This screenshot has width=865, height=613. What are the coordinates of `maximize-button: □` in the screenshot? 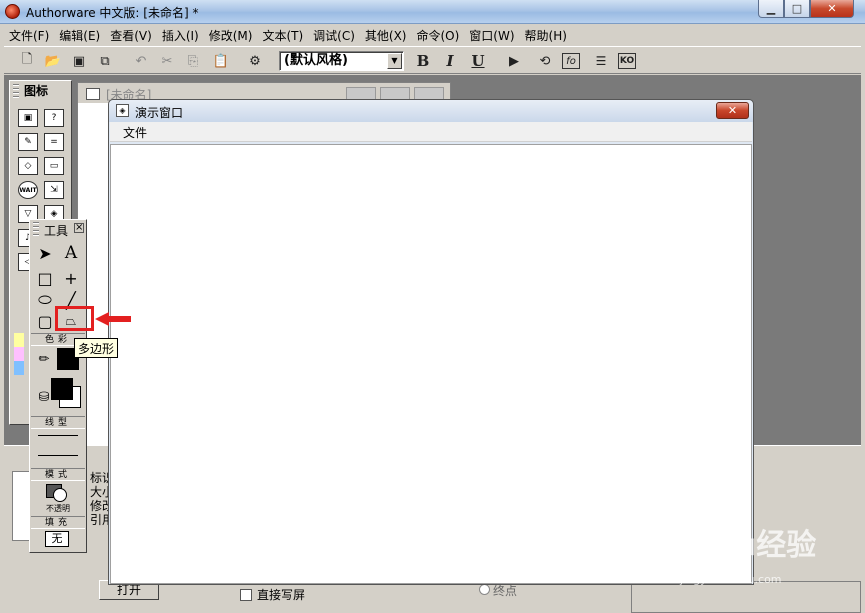 It's located at (797, 9).